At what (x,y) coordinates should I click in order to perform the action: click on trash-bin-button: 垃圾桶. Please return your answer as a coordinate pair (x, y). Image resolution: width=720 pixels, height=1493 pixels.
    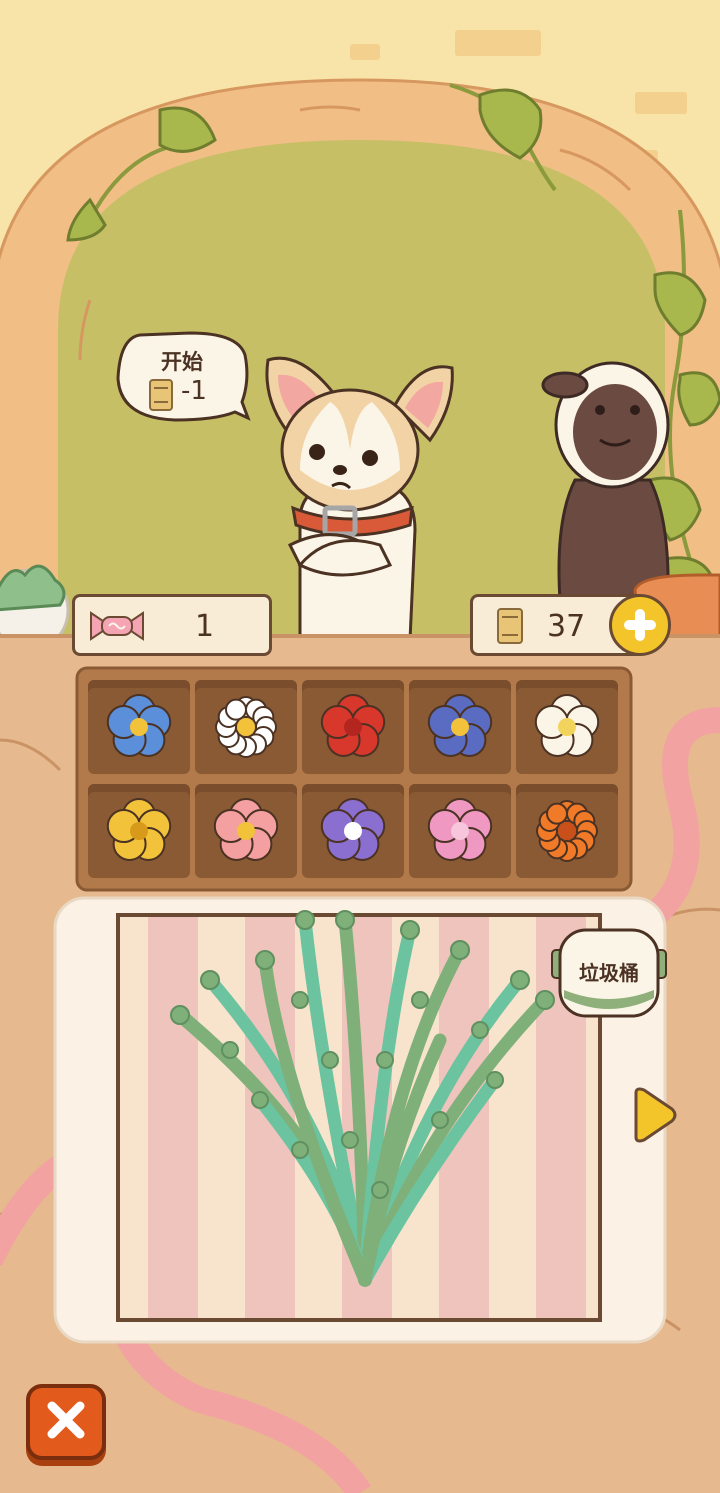
    Looking at the image, I should click on (609, 973).